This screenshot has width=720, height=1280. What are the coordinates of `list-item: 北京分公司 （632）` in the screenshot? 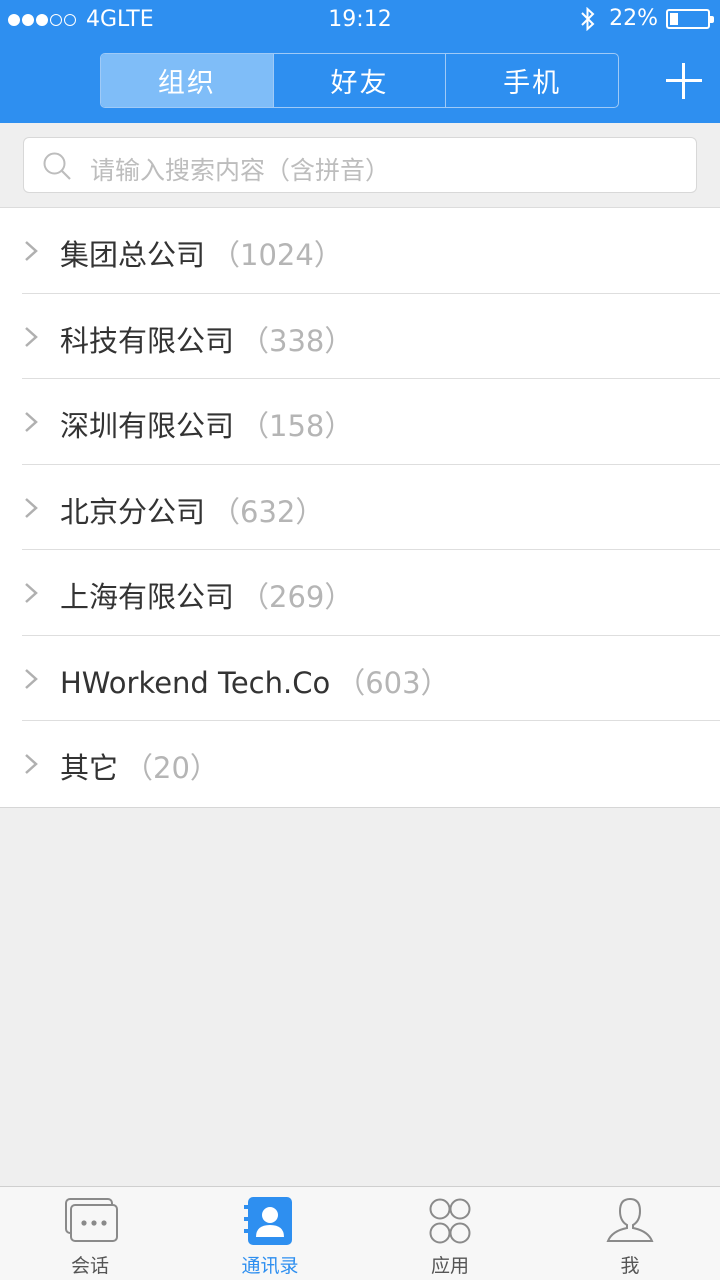 It's located at (360, 507).